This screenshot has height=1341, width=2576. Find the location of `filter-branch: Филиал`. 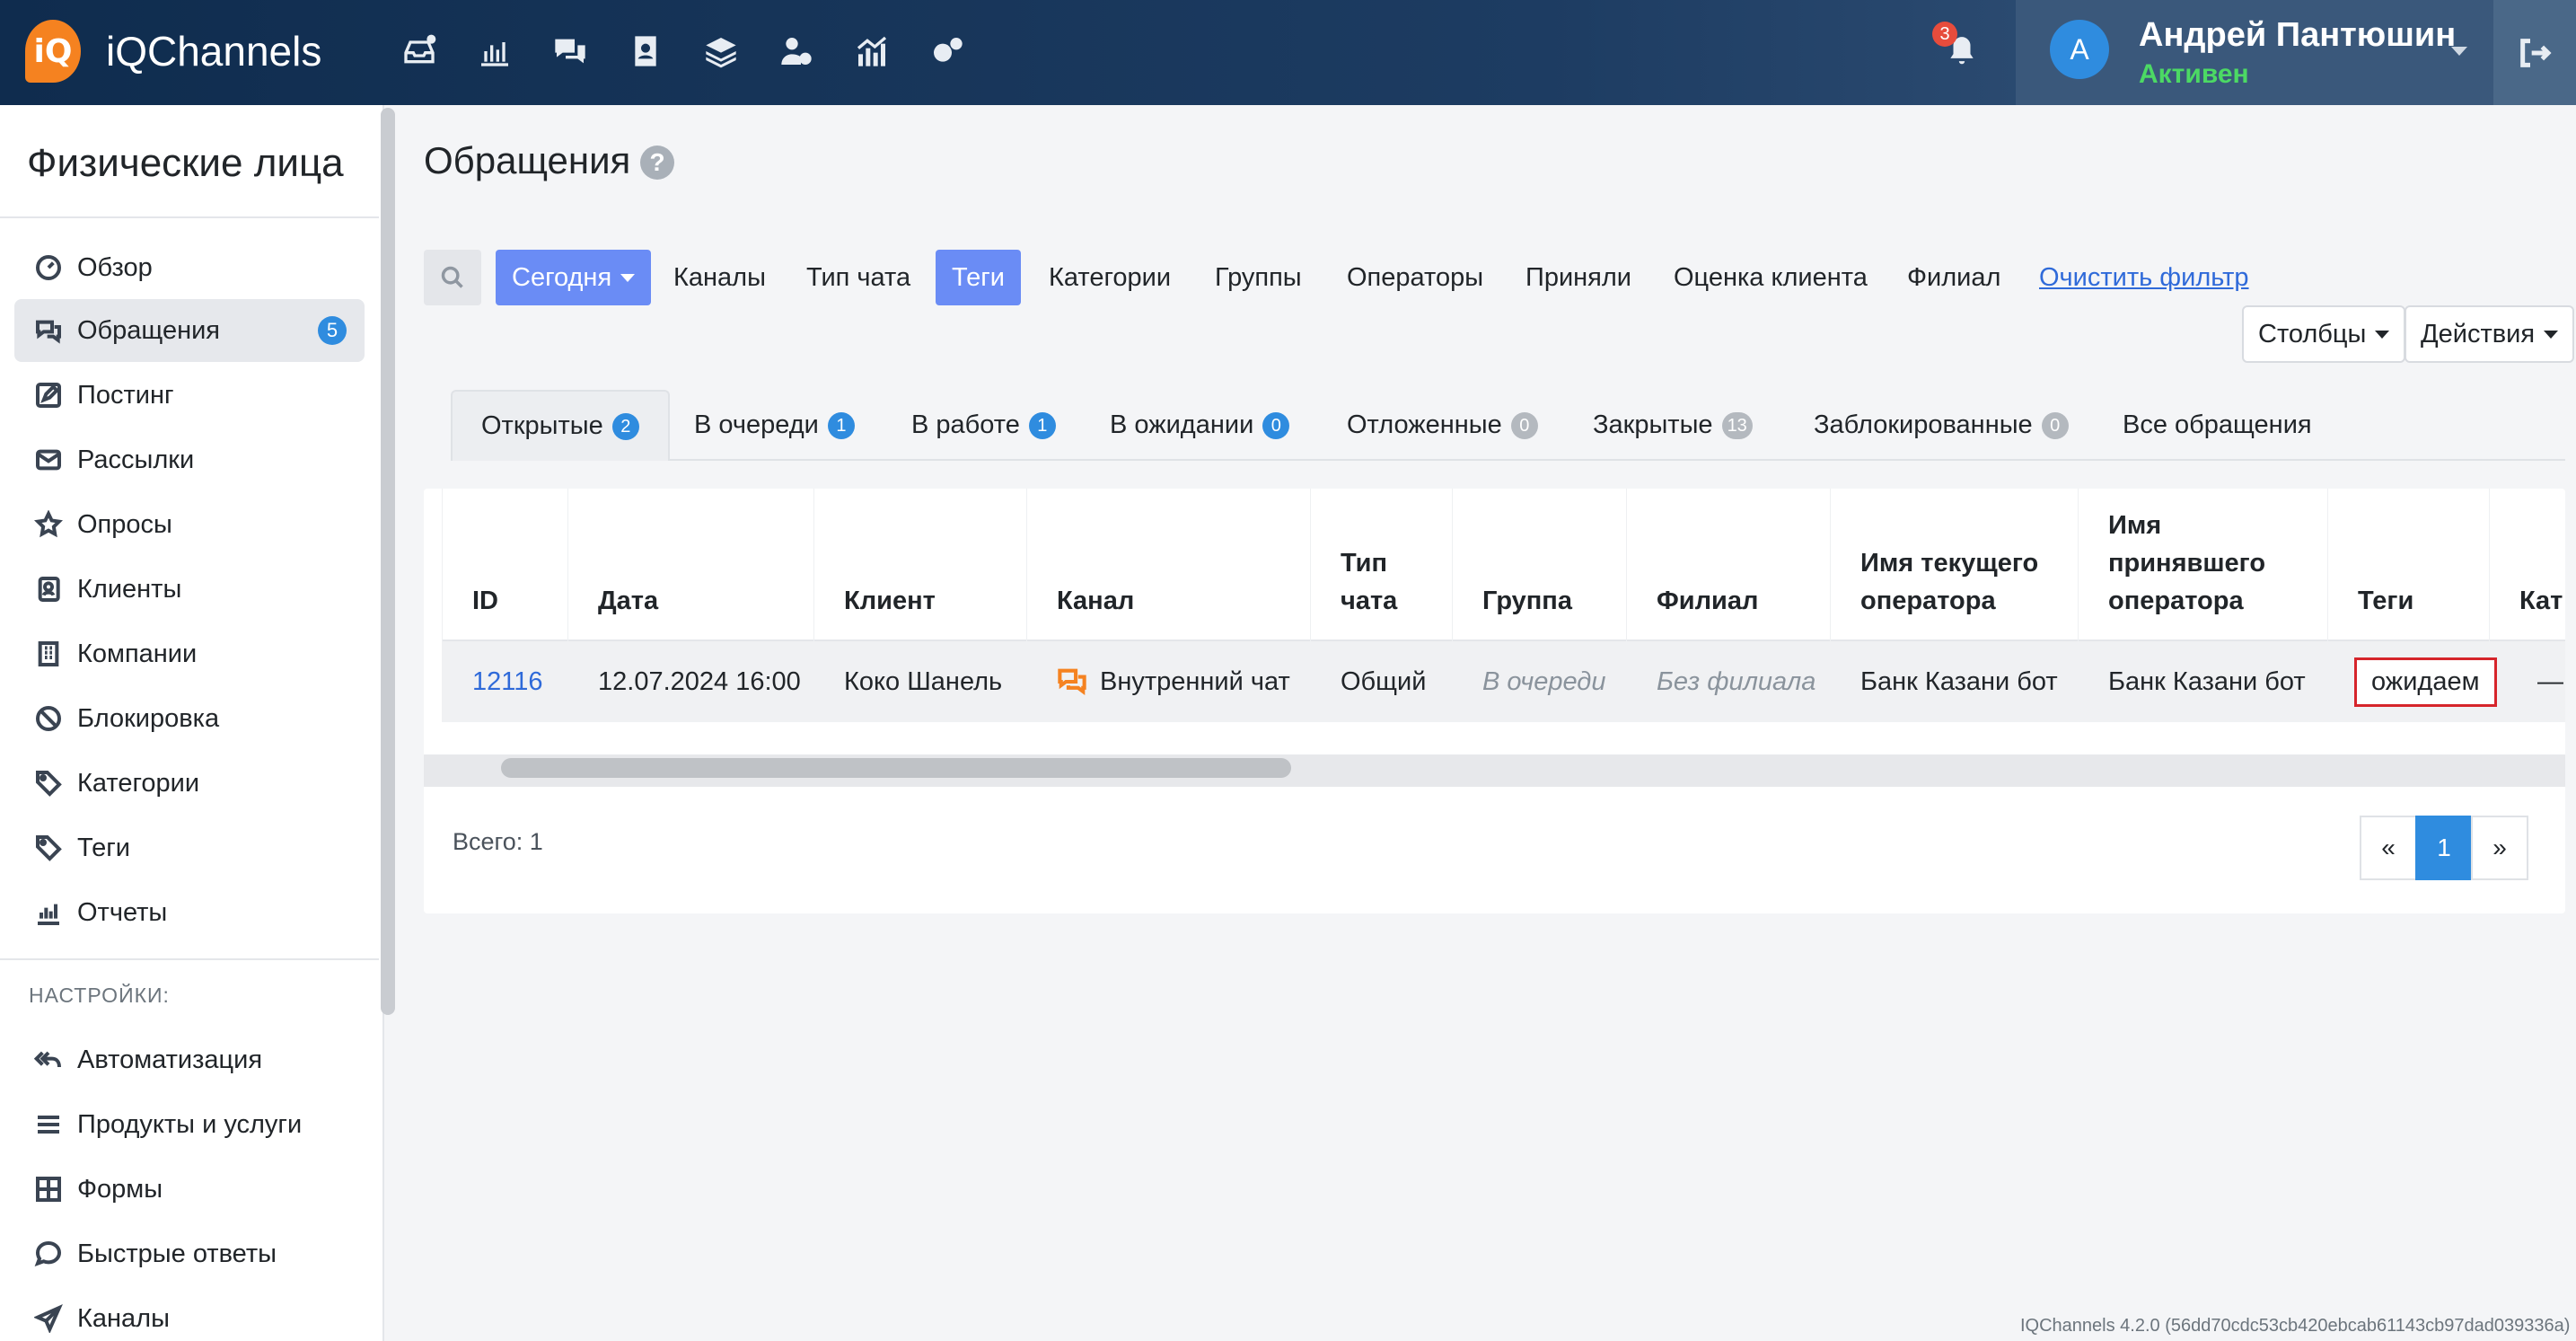

filter-branch: Филиал is located at coordinates (1954, 277).